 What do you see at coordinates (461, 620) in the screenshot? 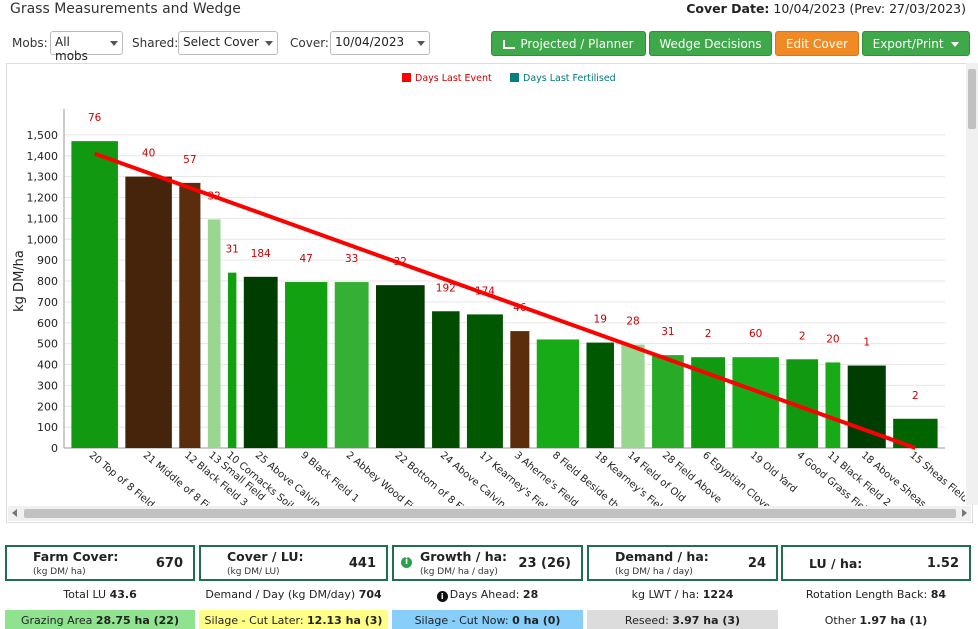
I see `silage-now-label: Silage - Cut Now:` at bounding box center [461, 620].